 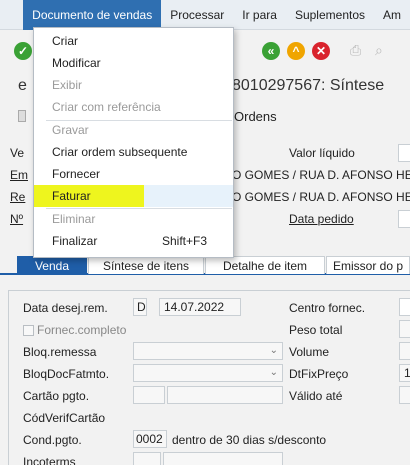 I want to click on recebedor-value: O GOMES / RUA D. AFONSO HE, so click(x=321, y=197).